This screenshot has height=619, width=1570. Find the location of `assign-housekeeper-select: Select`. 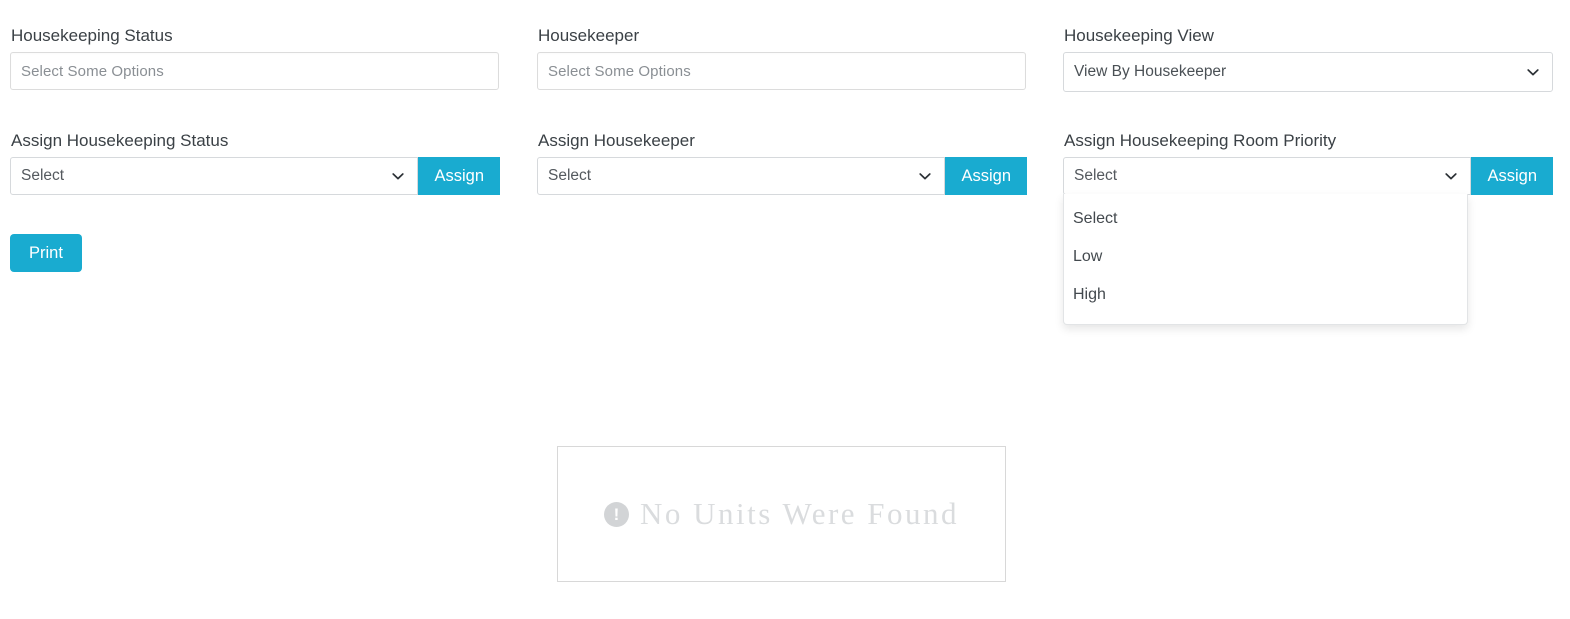

assign-housekeeper-select: Select is located at coordinates (741, 176).